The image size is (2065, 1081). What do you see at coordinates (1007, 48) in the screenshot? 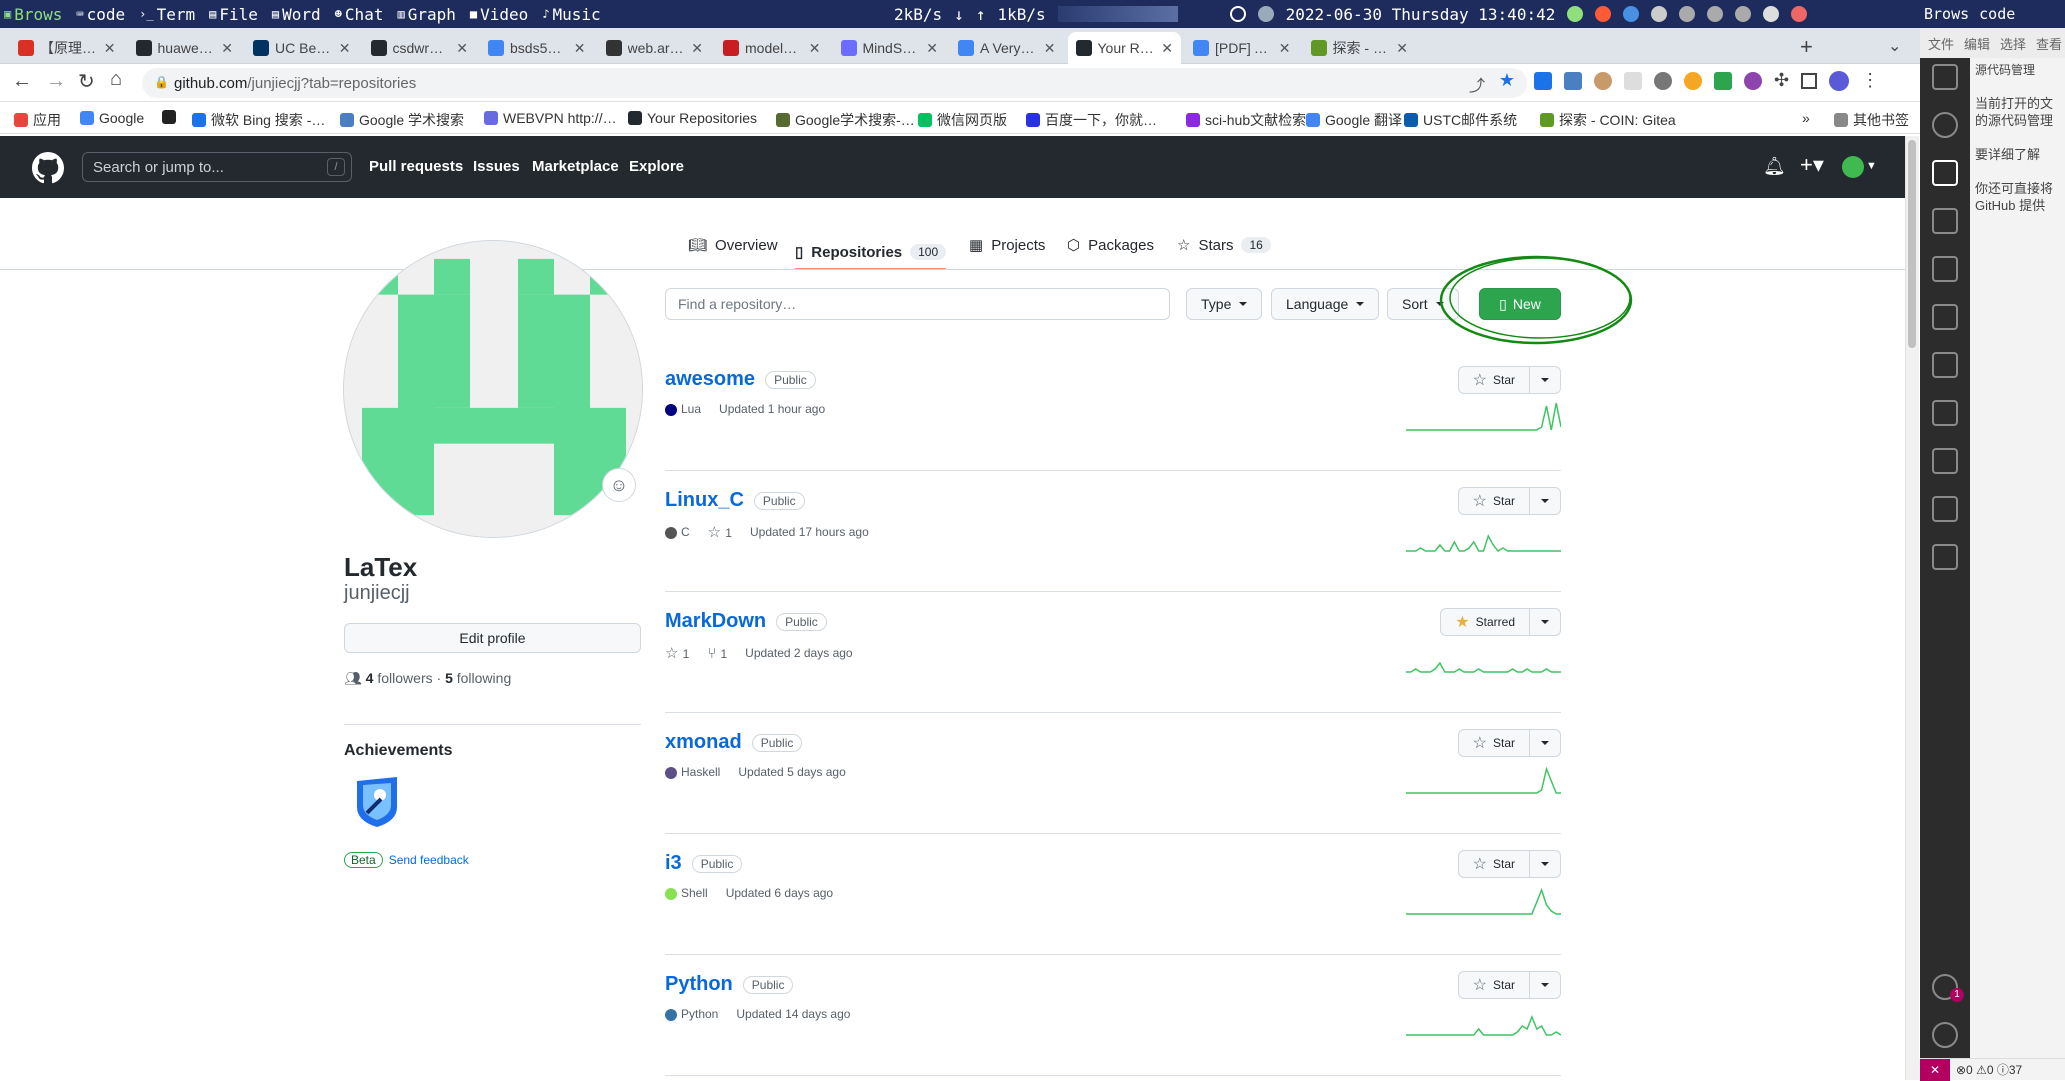
I see `browser-tab: A Very Brief In ✕` at bounding box center [1007, 48].